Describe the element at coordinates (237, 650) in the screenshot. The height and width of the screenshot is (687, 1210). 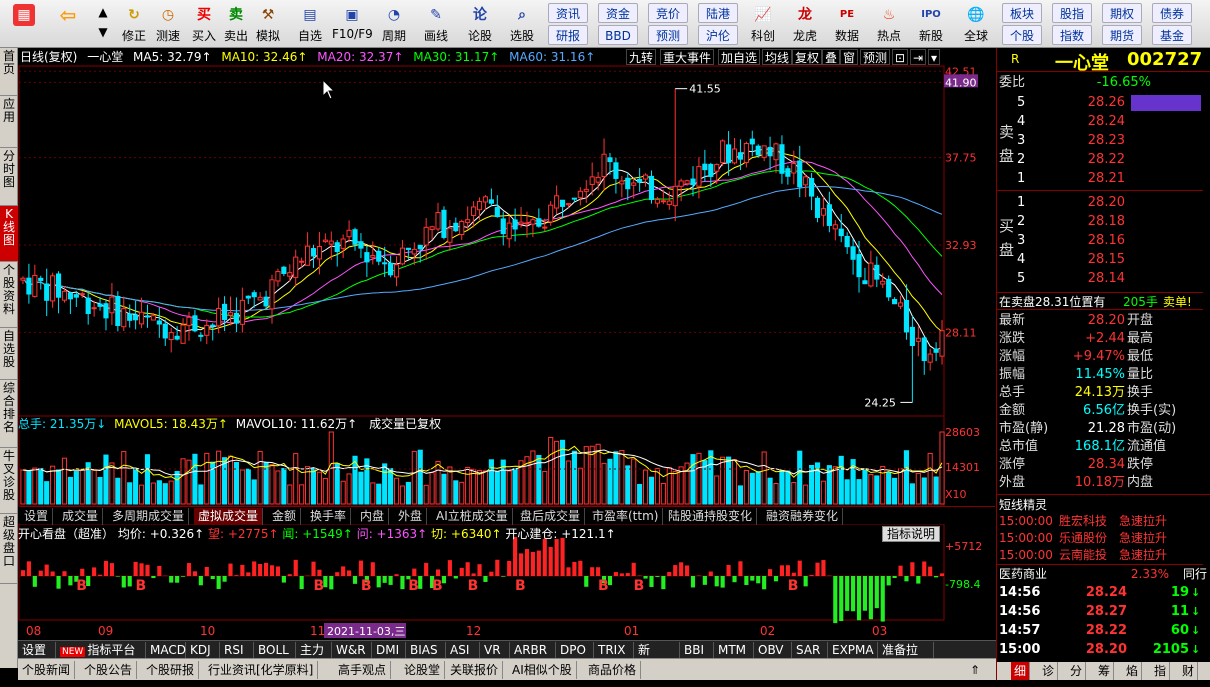
I see `indicator-tab-4: RSI` at that location.